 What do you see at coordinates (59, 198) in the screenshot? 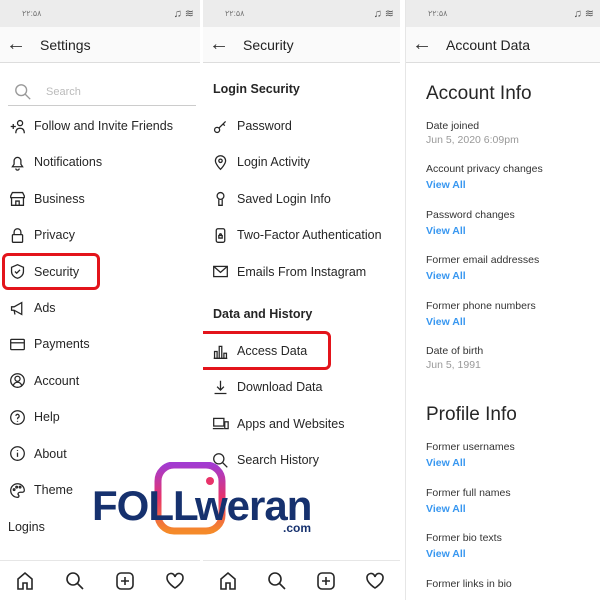
I see `row-label: Business` at bounding box center [59, 198].